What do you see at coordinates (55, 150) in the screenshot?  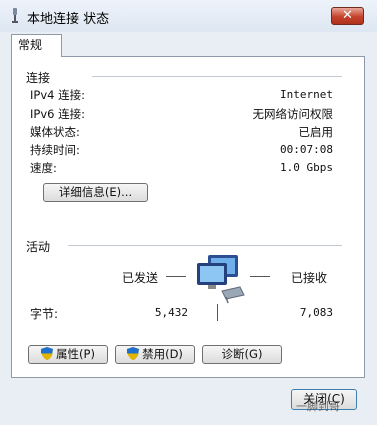 I see `duration-label: 持续时间:` at bounding box center [55, 150].